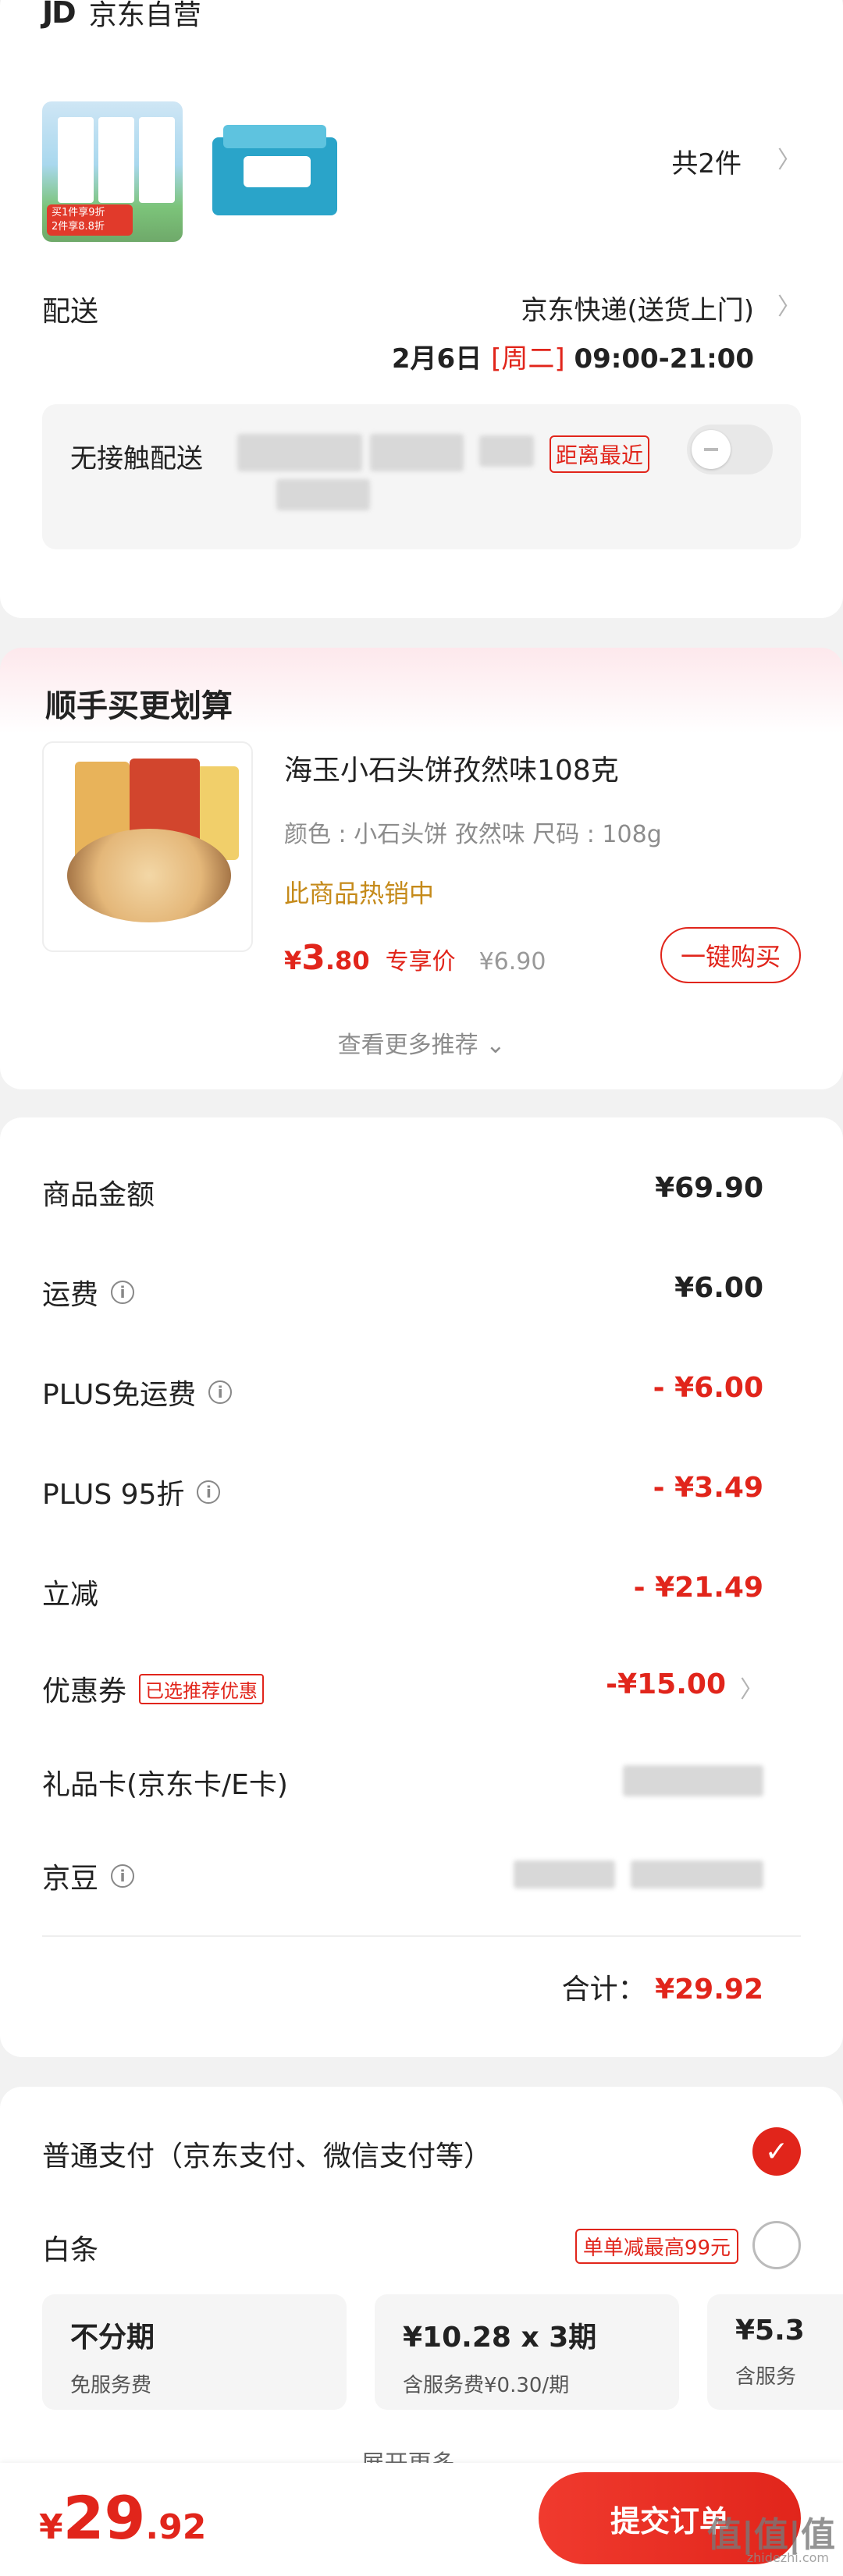  I want to click on shipping-hours: 09:00-21:00, so click(664, 359).